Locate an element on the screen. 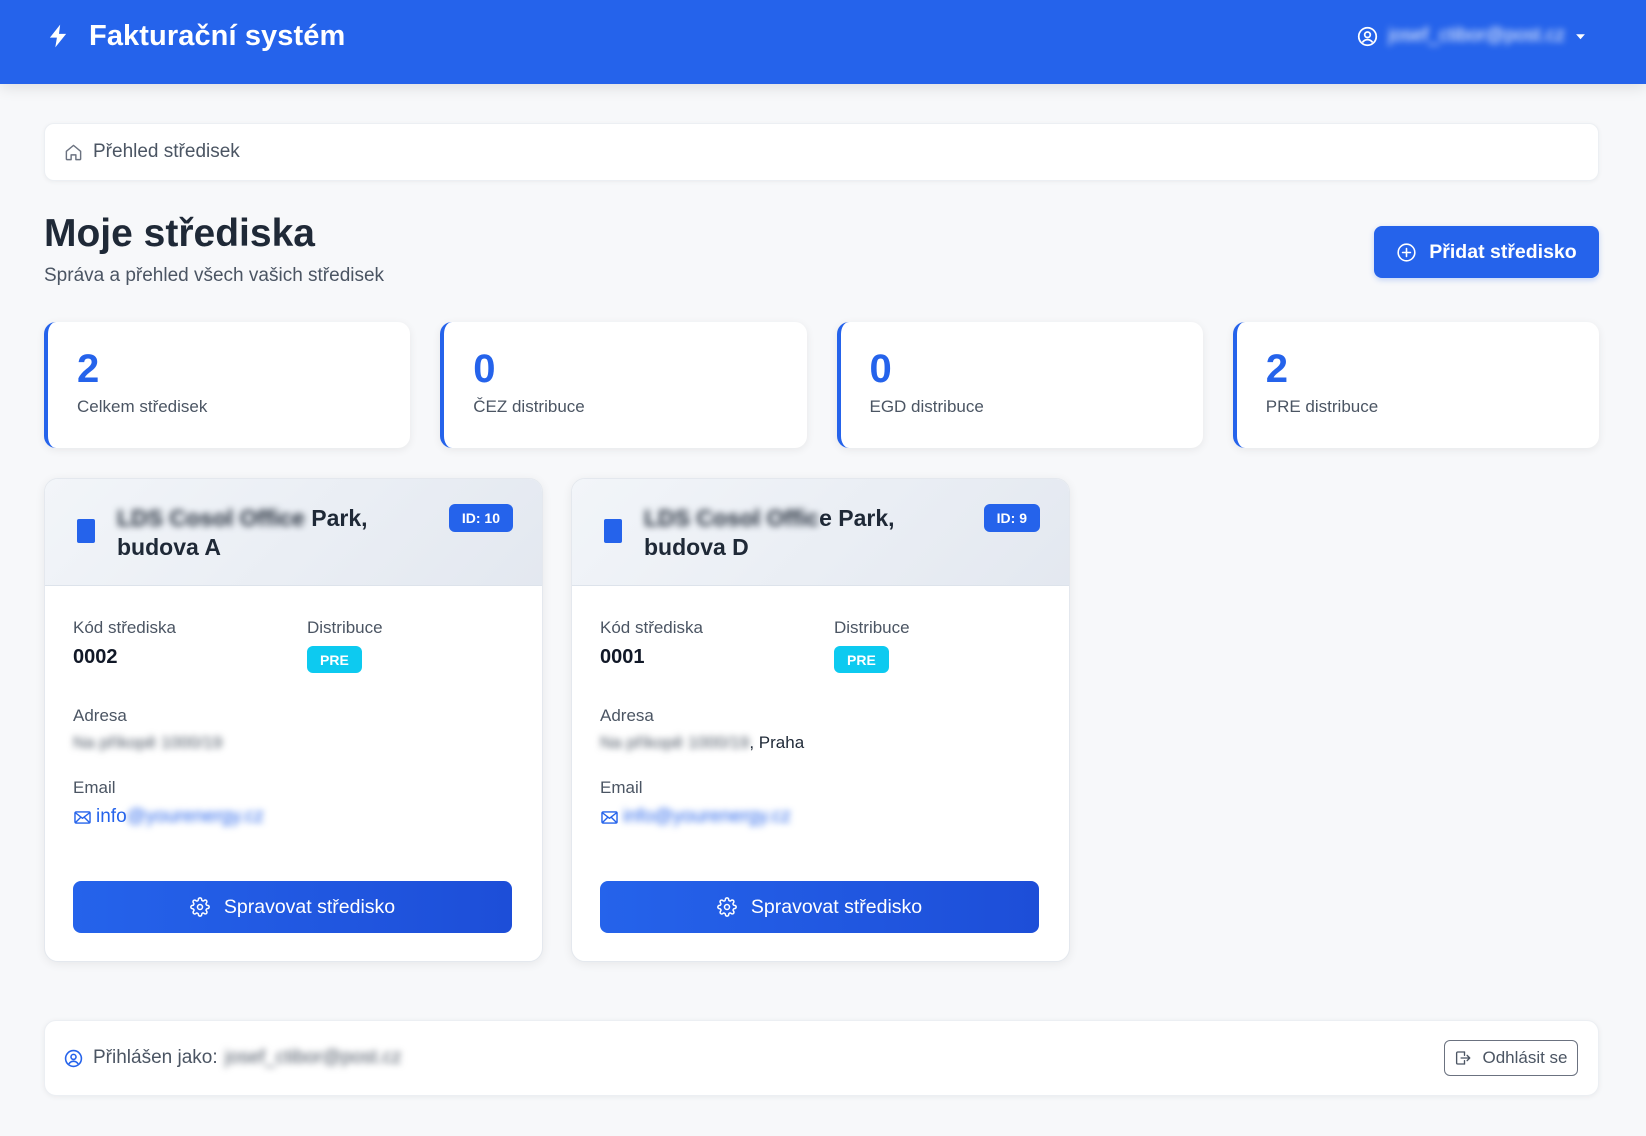 The image size is (1646, 1136). page-subtitle: Správa a přehled všech vašich středisek is located at coordinates (214, 275).